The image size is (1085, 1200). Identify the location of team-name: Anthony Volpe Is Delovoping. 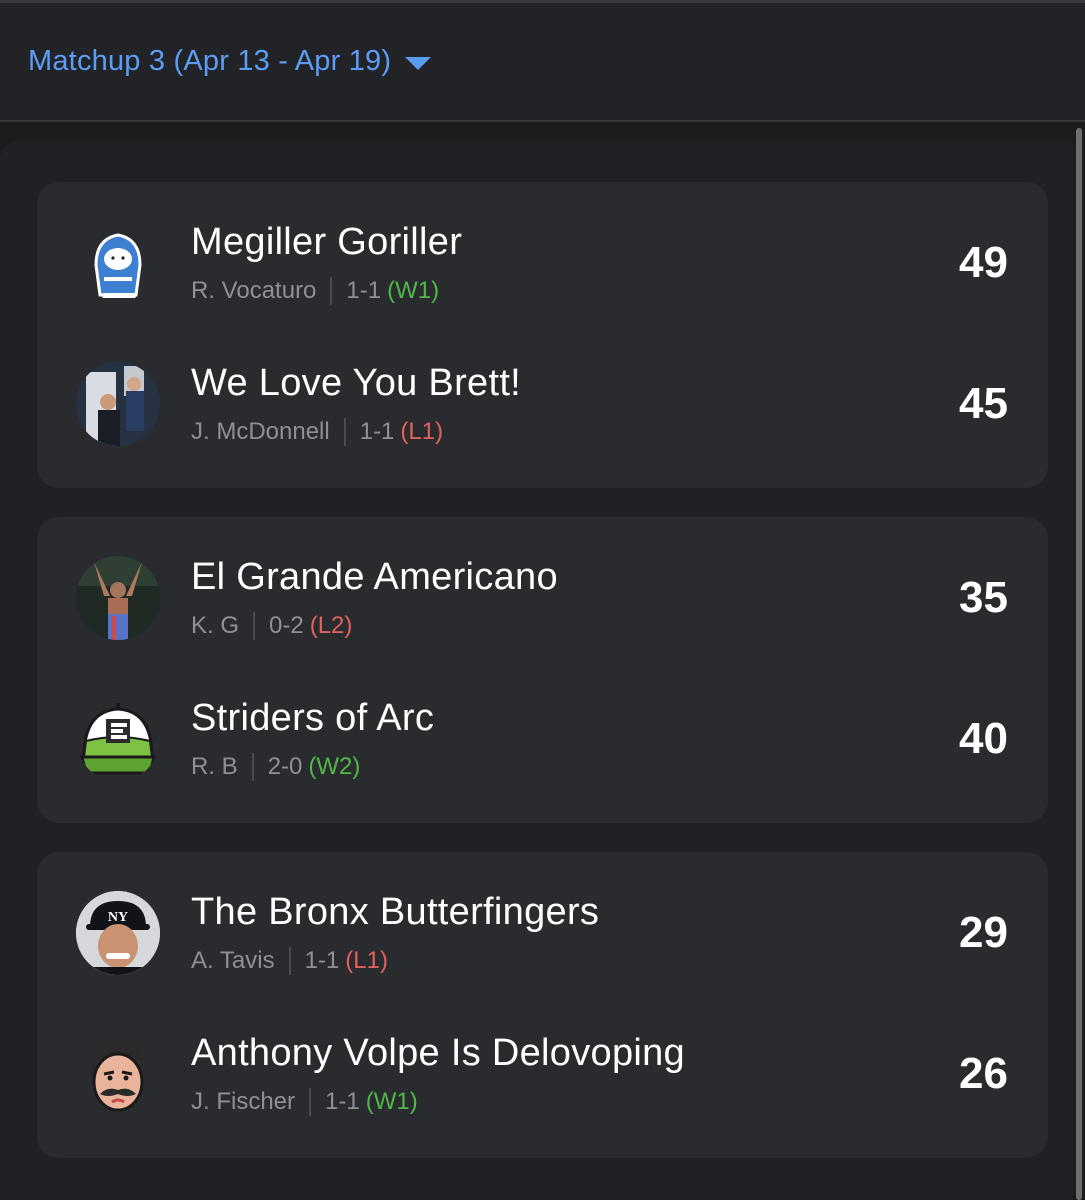
(438, 1053).